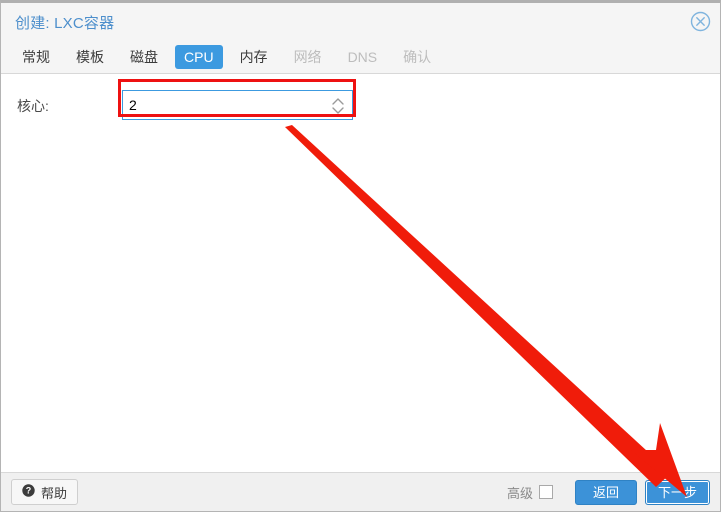  Describe the element at coordinates (254, 57) in the screenshot. I see `tab-memory: 内存` at that location.